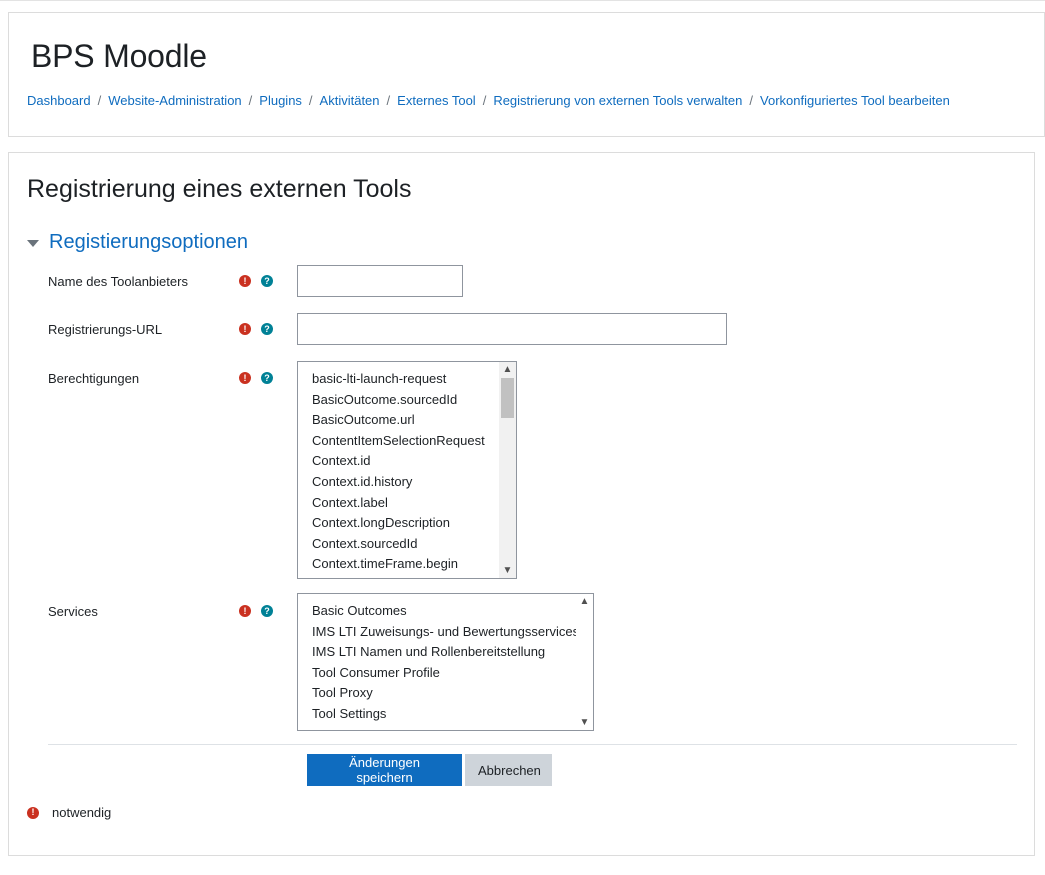 This screenshot has width=1045, height=875. What do you see at coordinates (507, 398) in the screenshot?
I see `scrollbar-thumb` at bounding box center [507, 398].